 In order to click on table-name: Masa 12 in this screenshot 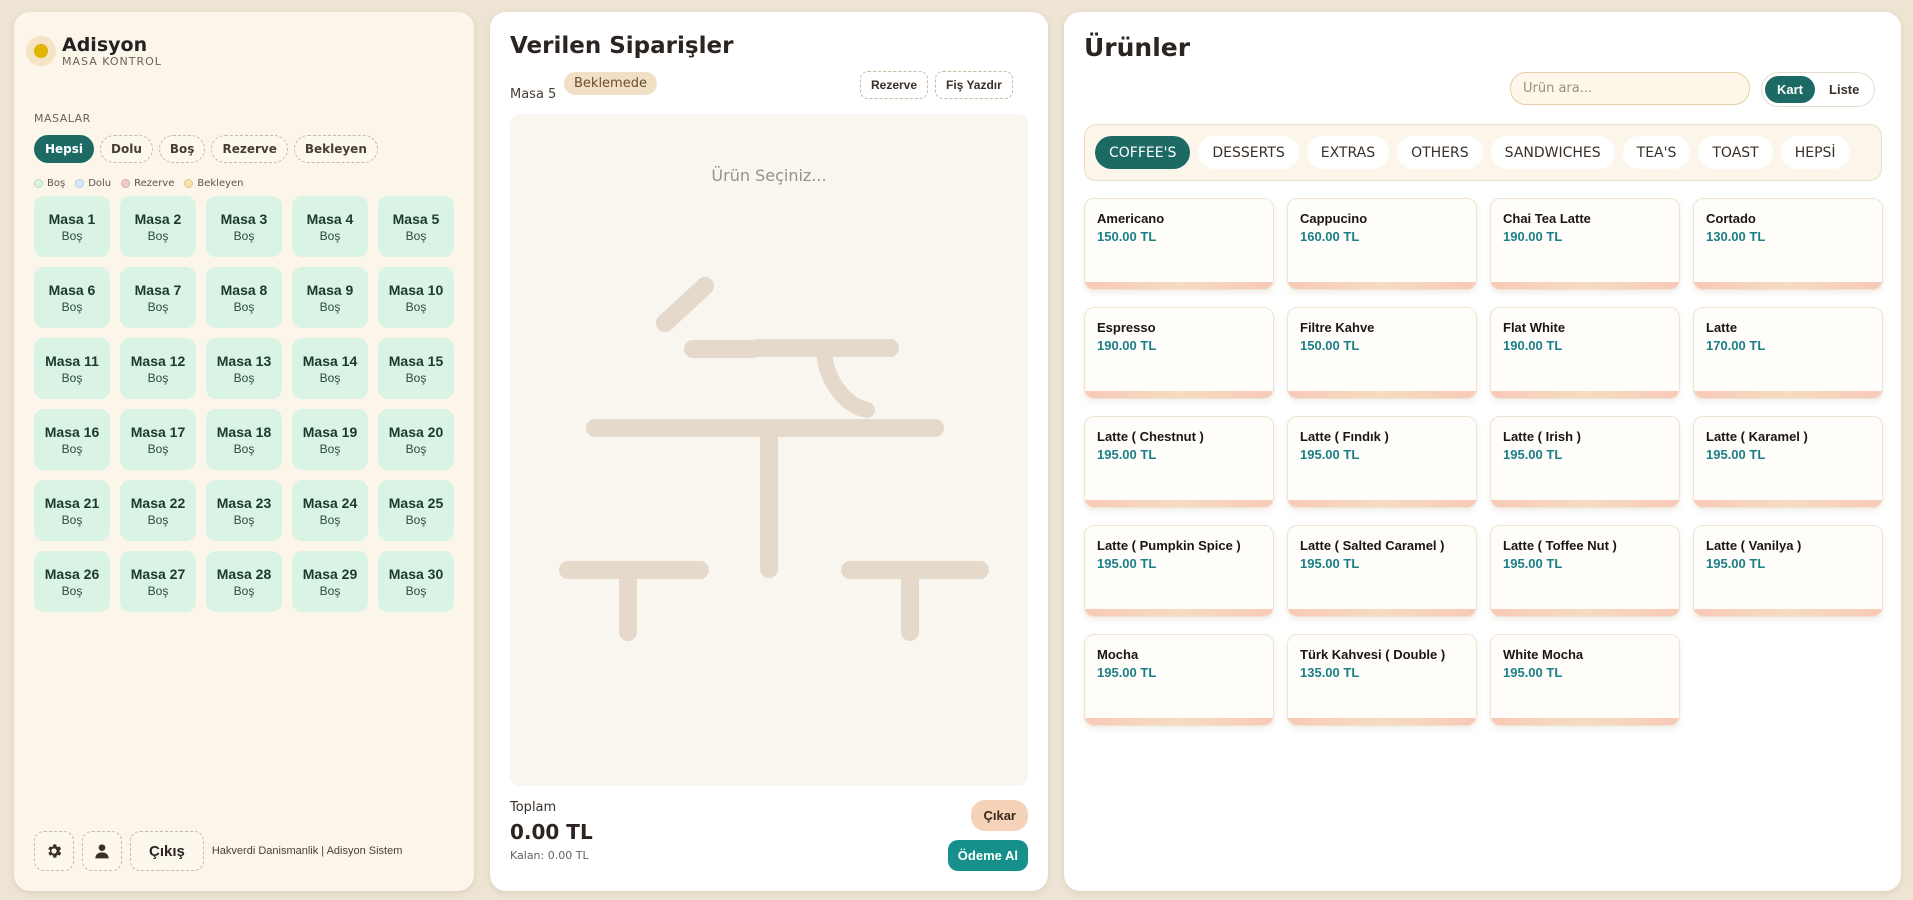, I will do `click(158, 360)`.